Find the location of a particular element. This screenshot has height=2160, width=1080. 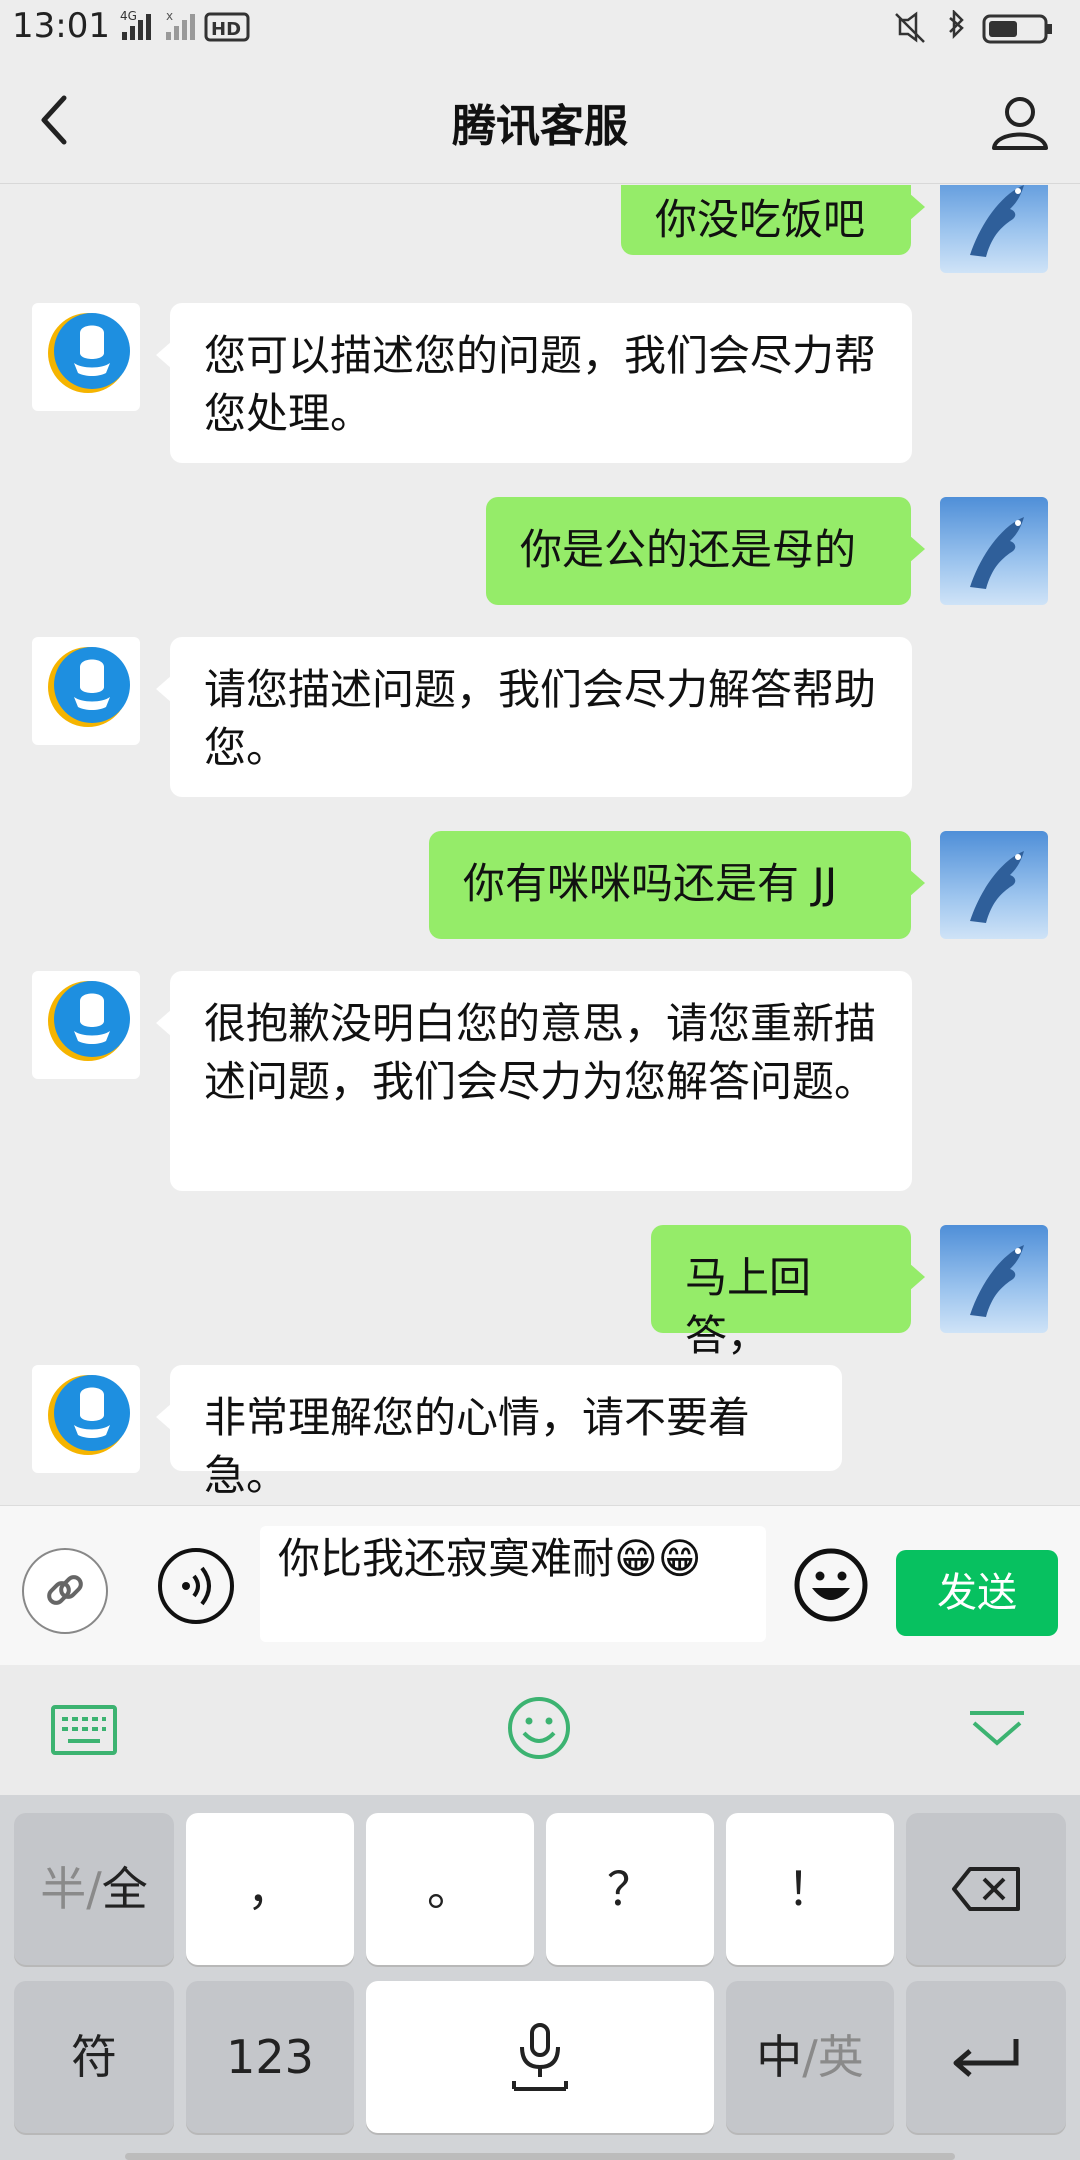

emoji-panel-icon is located at coordinates (539, 1728).